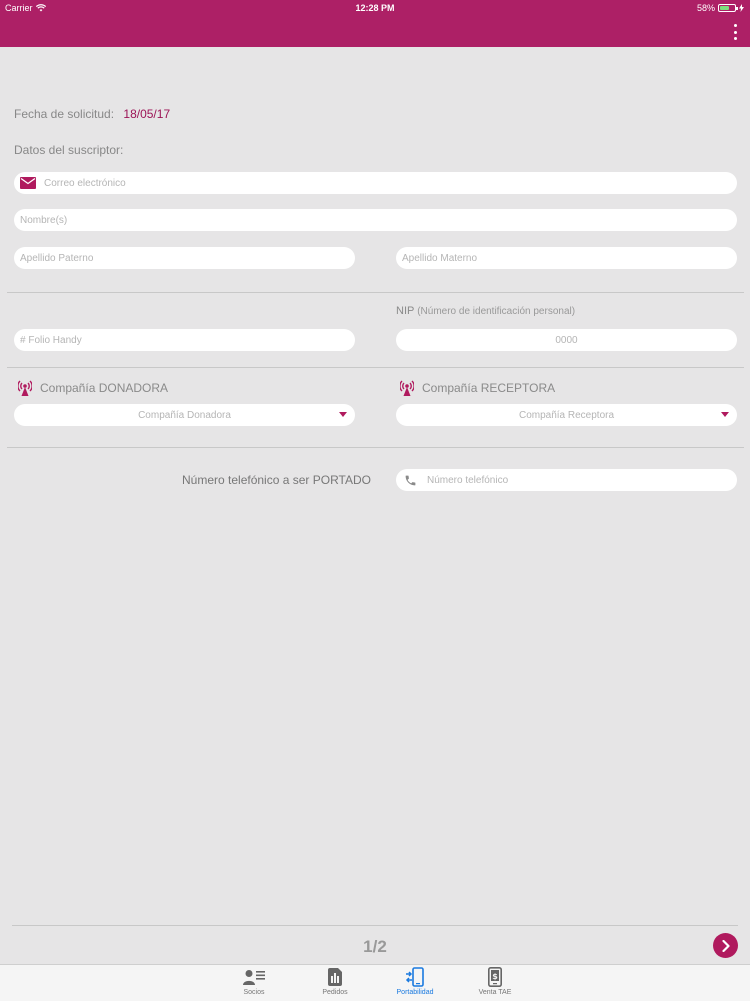 This screenshot has width=750, height=1001. I want to click on next-page-button, so click(725, 945).